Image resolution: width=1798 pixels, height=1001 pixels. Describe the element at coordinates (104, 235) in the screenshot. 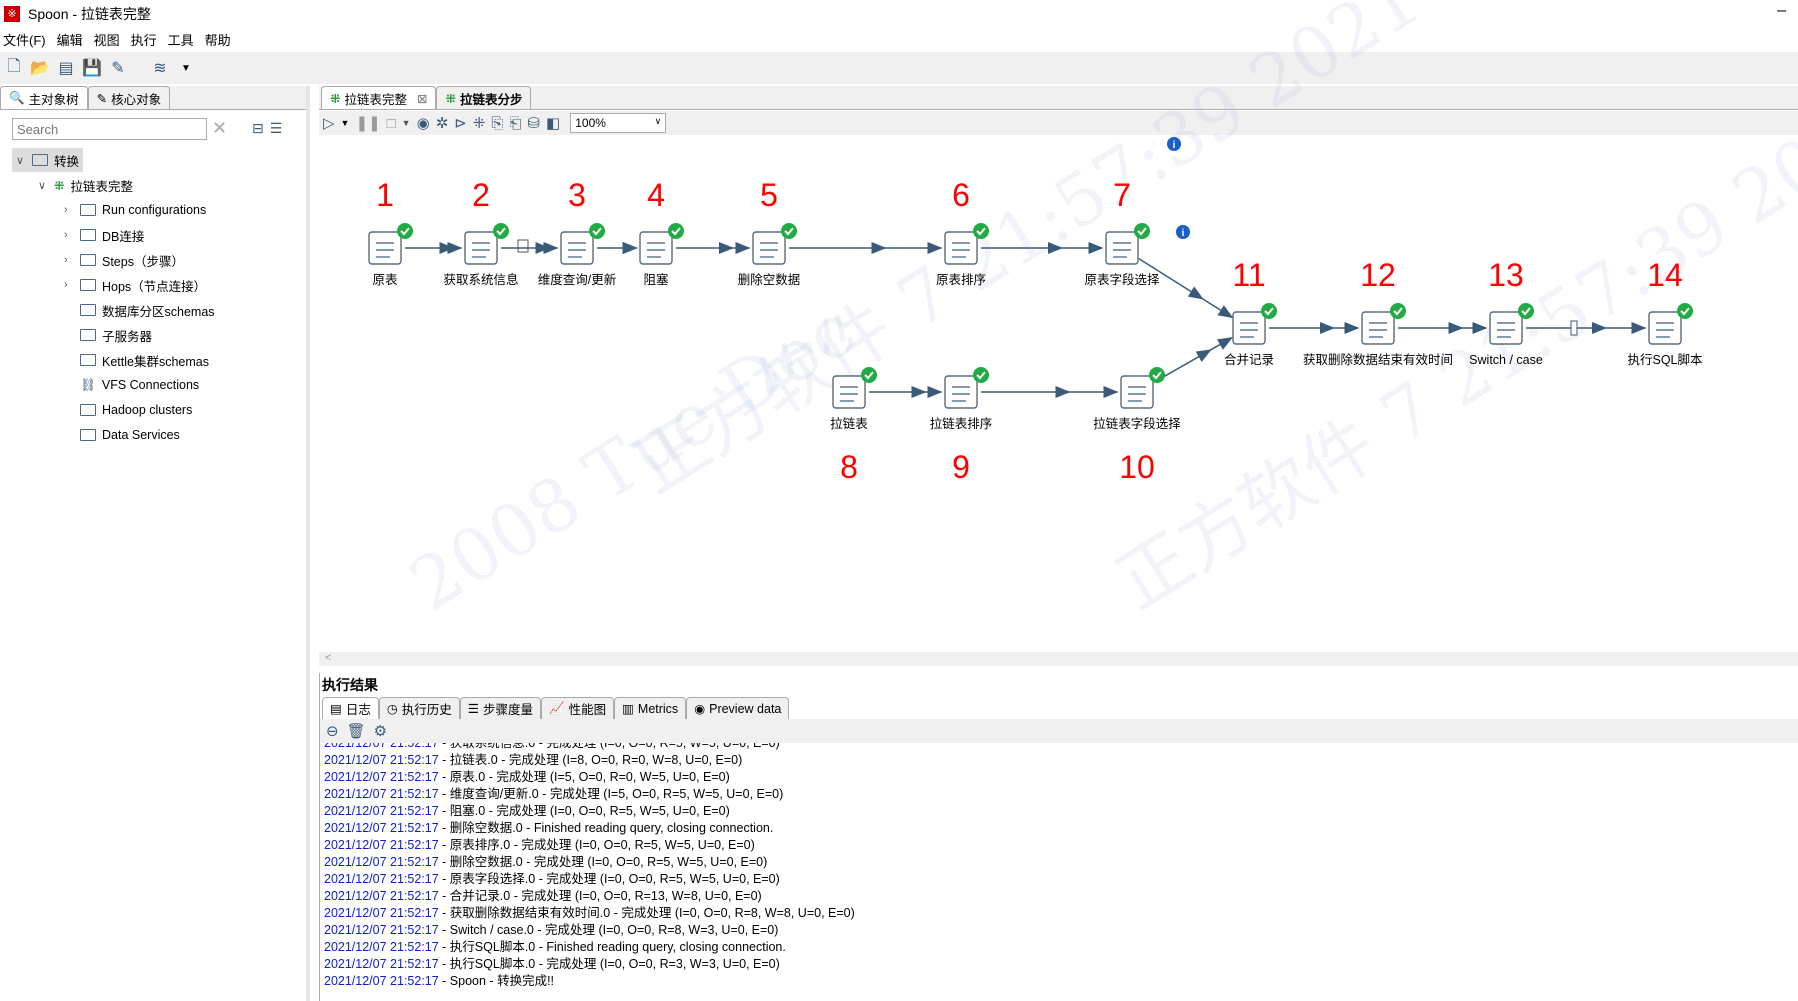

I see `tree-item: › DB连接` at that location.